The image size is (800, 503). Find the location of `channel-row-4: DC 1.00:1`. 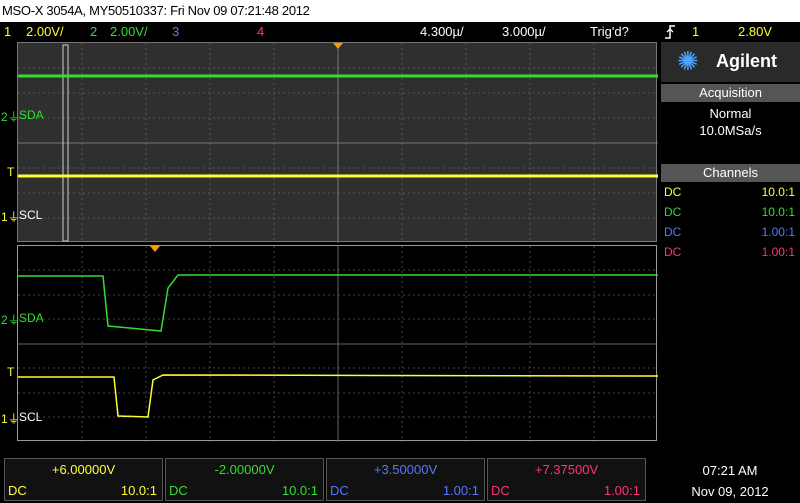

channel-row-4: DC 1.00:1 is located at coordinates (730, 252).